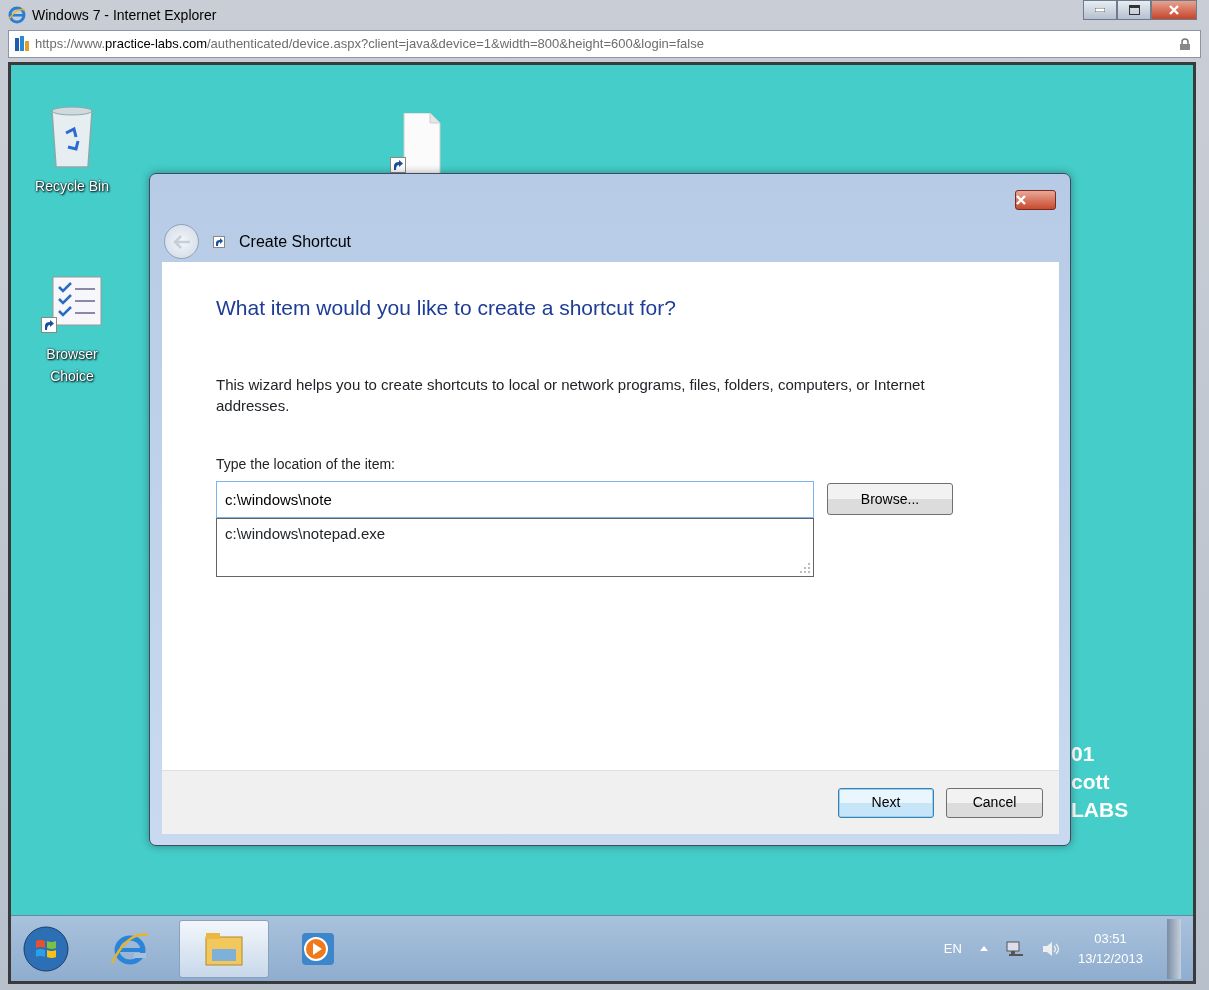  What do you see at coordinates (46, 948) in the screenshot?
I see `windows-logo-icon` at bounding box center [46, 948].